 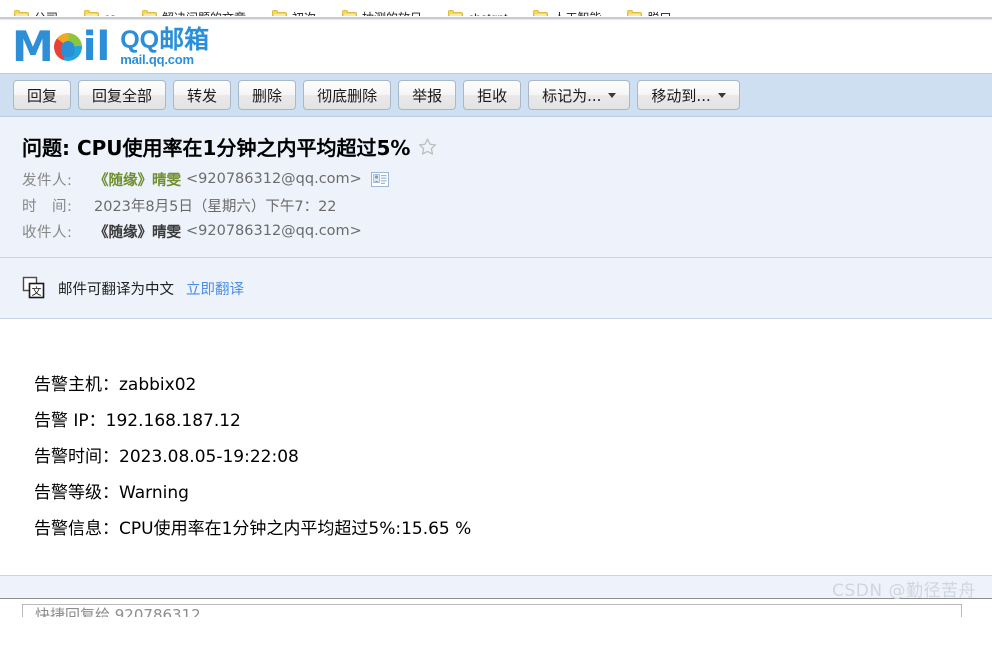 I want to click on reject-button: 拒收, so click(x=492, y=95).